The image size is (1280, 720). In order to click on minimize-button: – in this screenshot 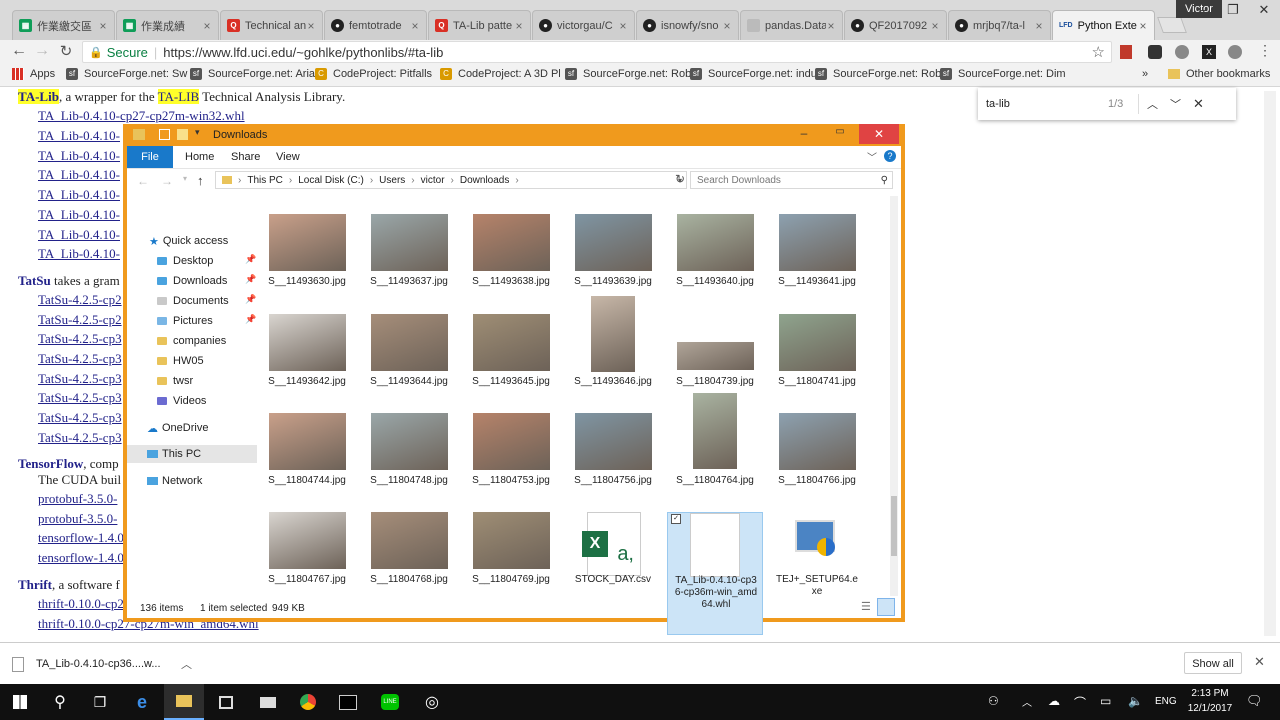, I will do `click(804, 134)`.